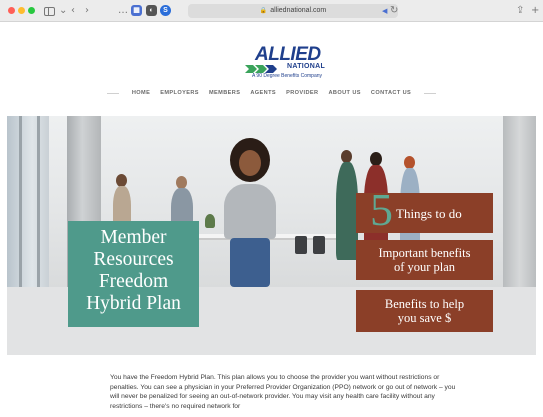  I want to click on important-benefits-button: Important benefits of your plan, so click(424, 260).